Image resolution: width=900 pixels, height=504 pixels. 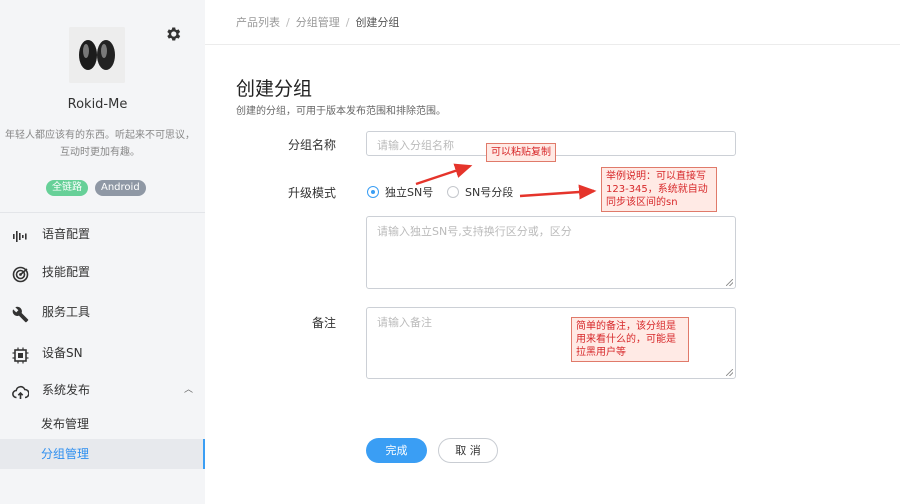 I want to click on annotation-paste-note: 可以粘贴复制, so click(x=521, y=152).